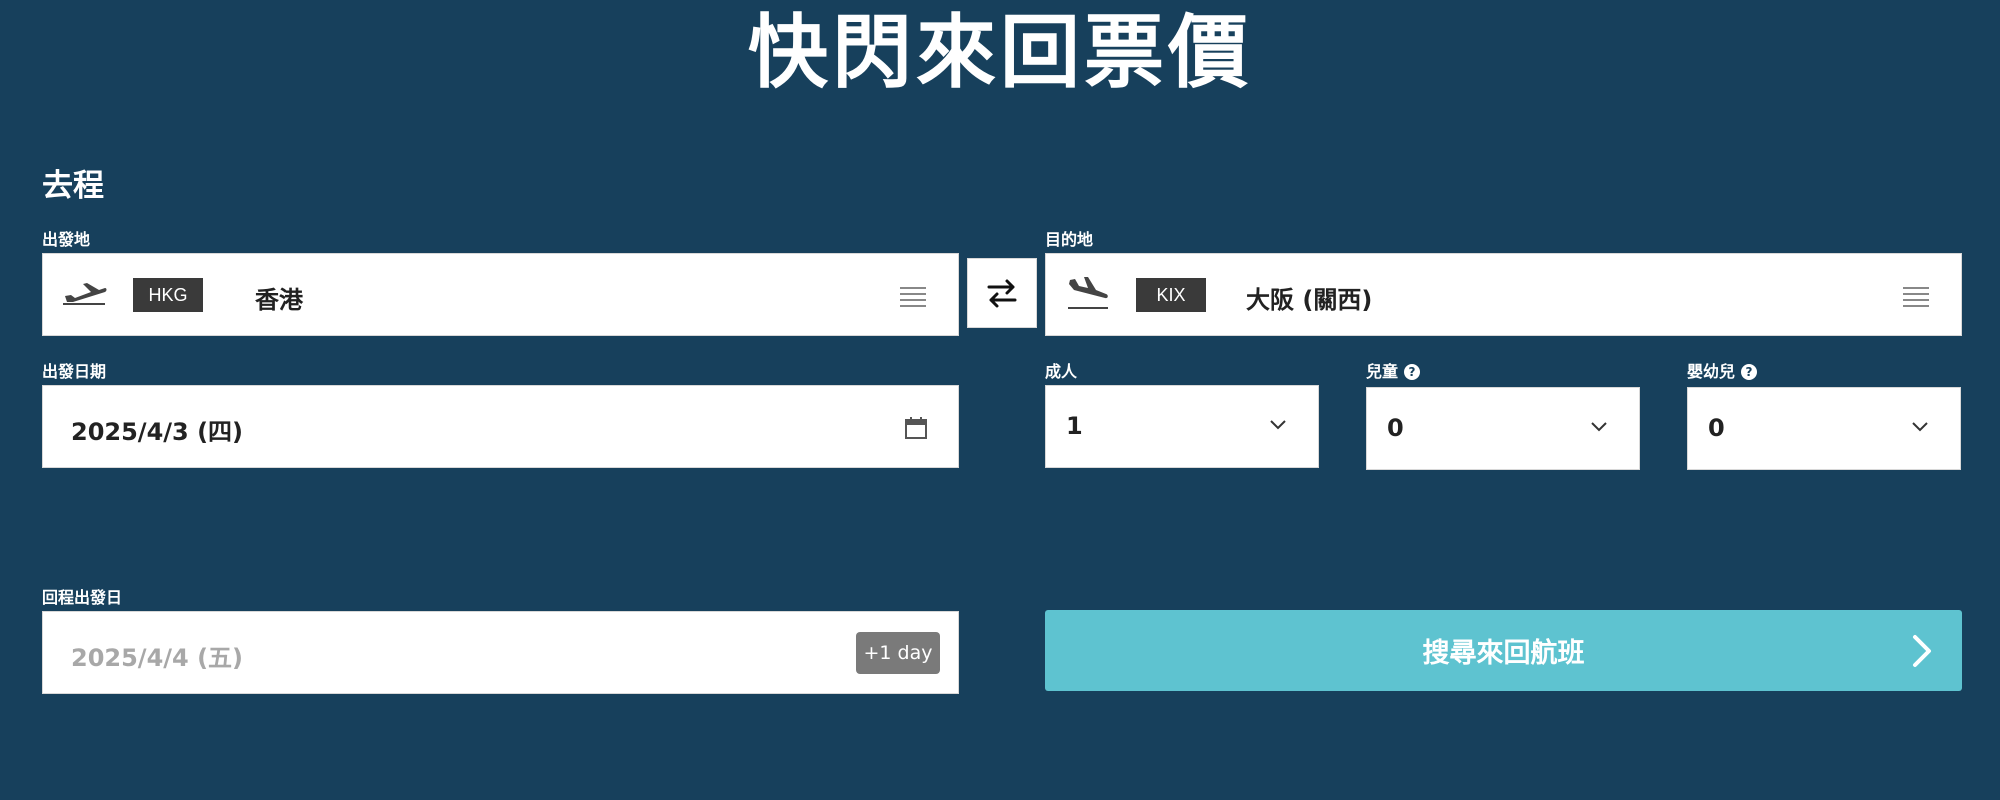 The height and width of the screenshot is (800, 2000). What do you see at coordinates (74, 371) in the screenshot?
I see `depart-date-label: 出發日期` at bounding box center [74, 371].